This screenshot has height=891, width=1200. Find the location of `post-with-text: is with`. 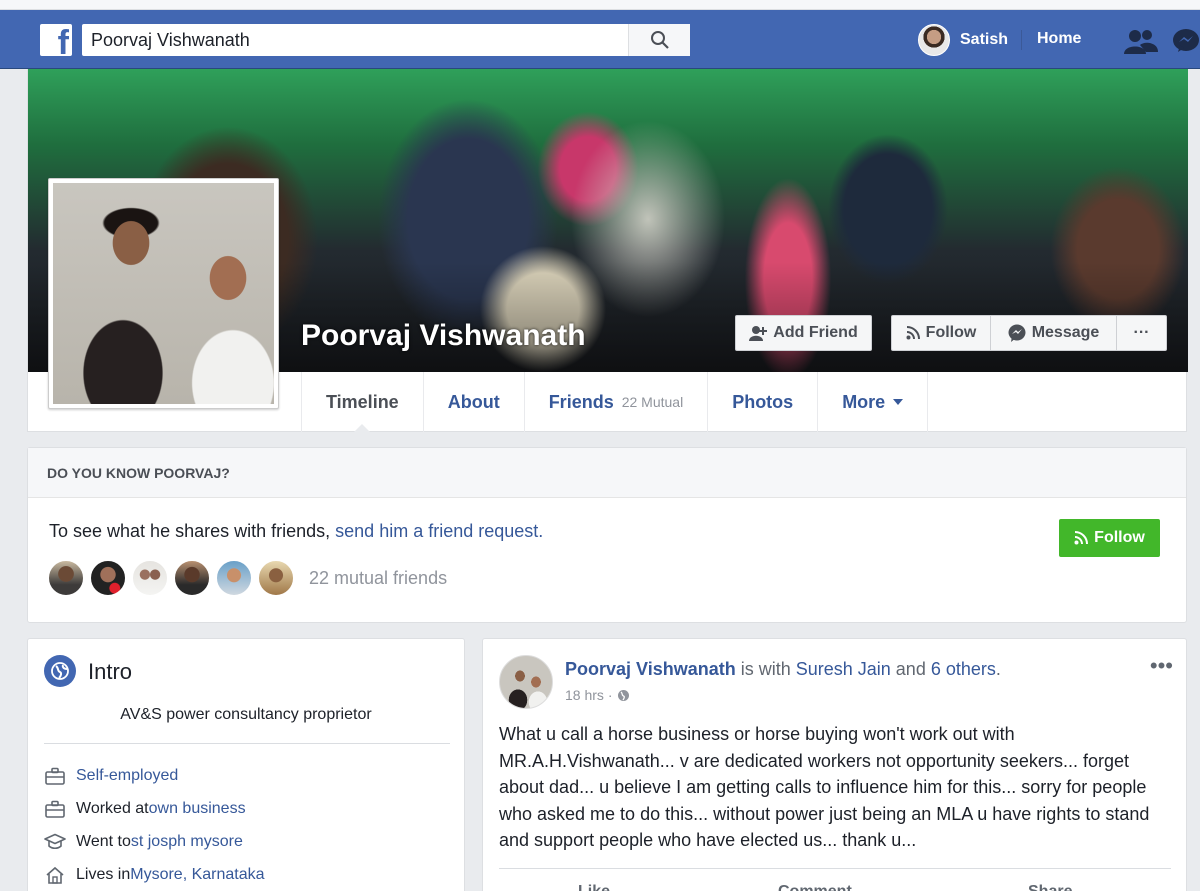

post-with-text: is with is located at coordinates (765, 669).